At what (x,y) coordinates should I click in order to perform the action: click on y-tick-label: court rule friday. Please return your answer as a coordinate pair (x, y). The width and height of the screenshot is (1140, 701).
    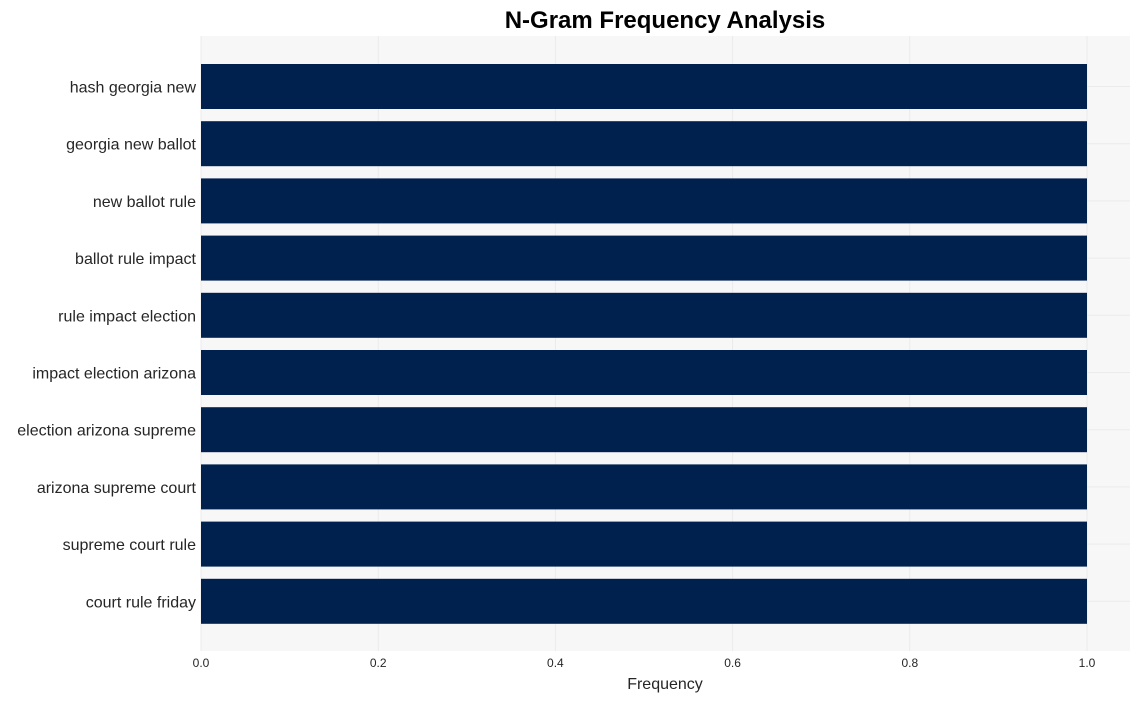
    Looking at the image, I should click on (141, 602).